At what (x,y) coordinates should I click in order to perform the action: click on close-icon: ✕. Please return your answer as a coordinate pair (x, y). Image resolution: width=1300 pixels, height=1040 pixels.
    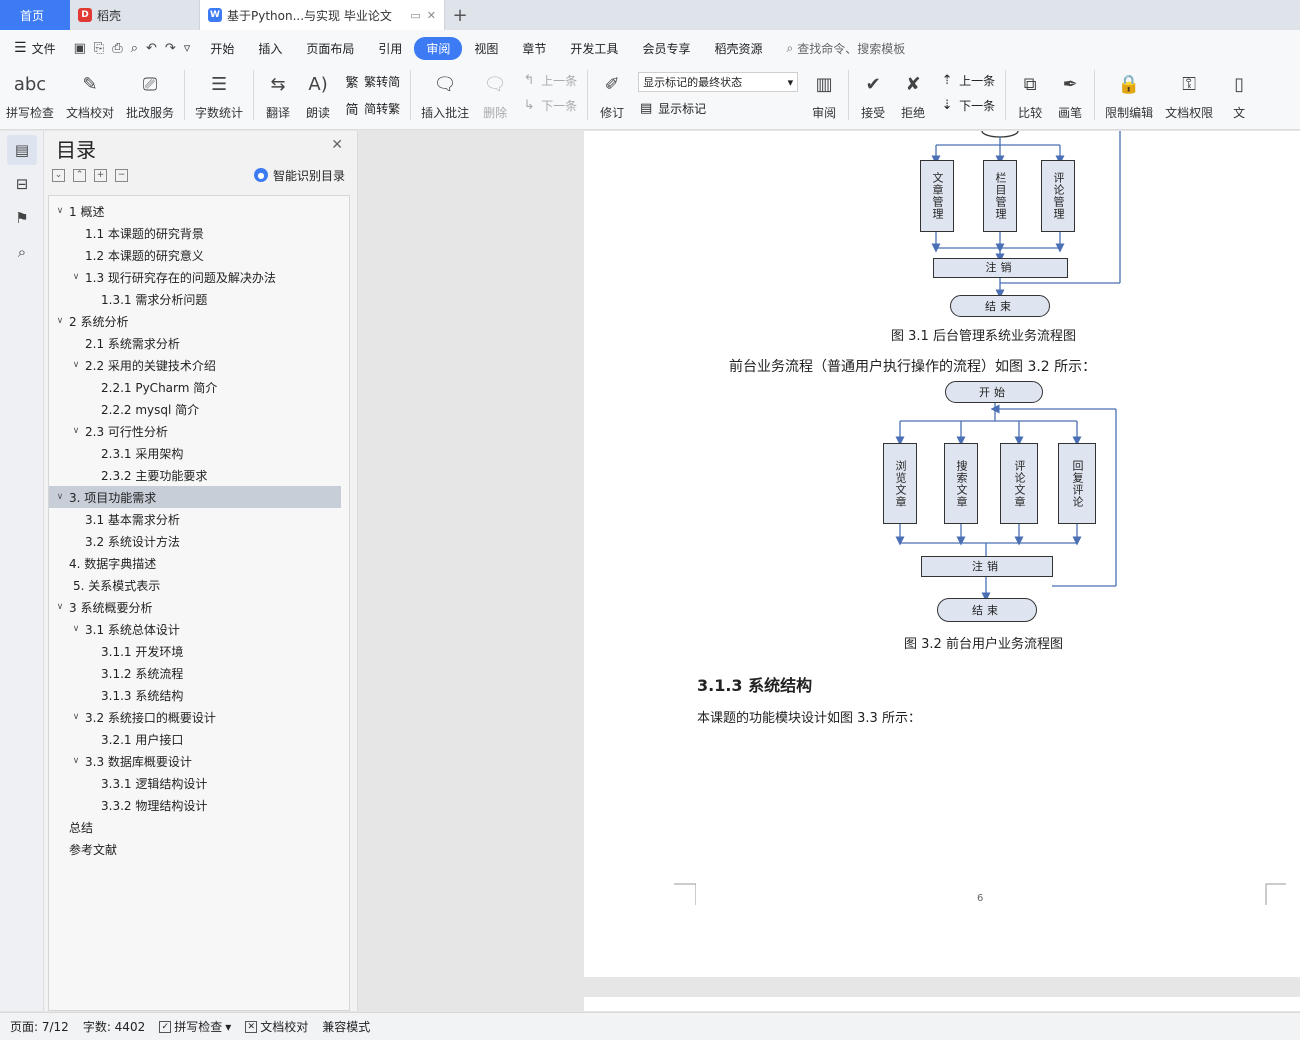
    Looking at the image, I should click on (337, 145).